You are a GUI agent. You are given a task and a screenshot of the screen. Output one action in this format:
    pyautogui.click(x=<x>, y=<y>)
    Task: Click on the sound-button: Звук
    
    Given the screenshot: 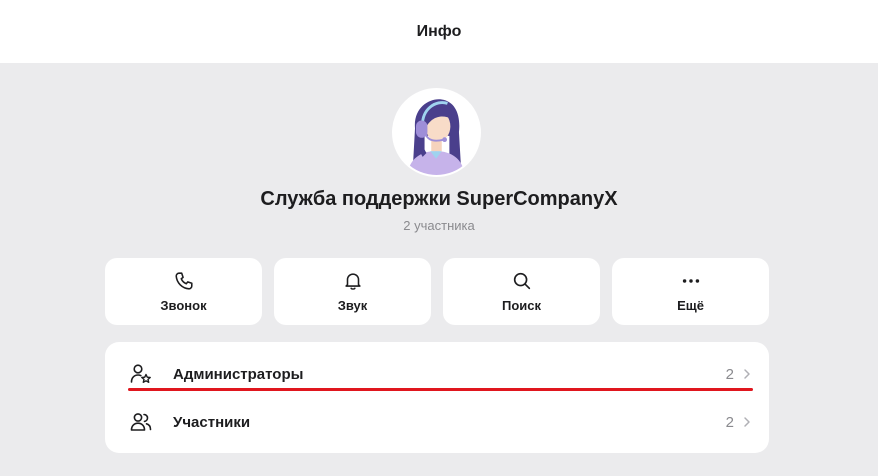 What is the action you would take?
    pyautogui.click(x=352, y=291)
    